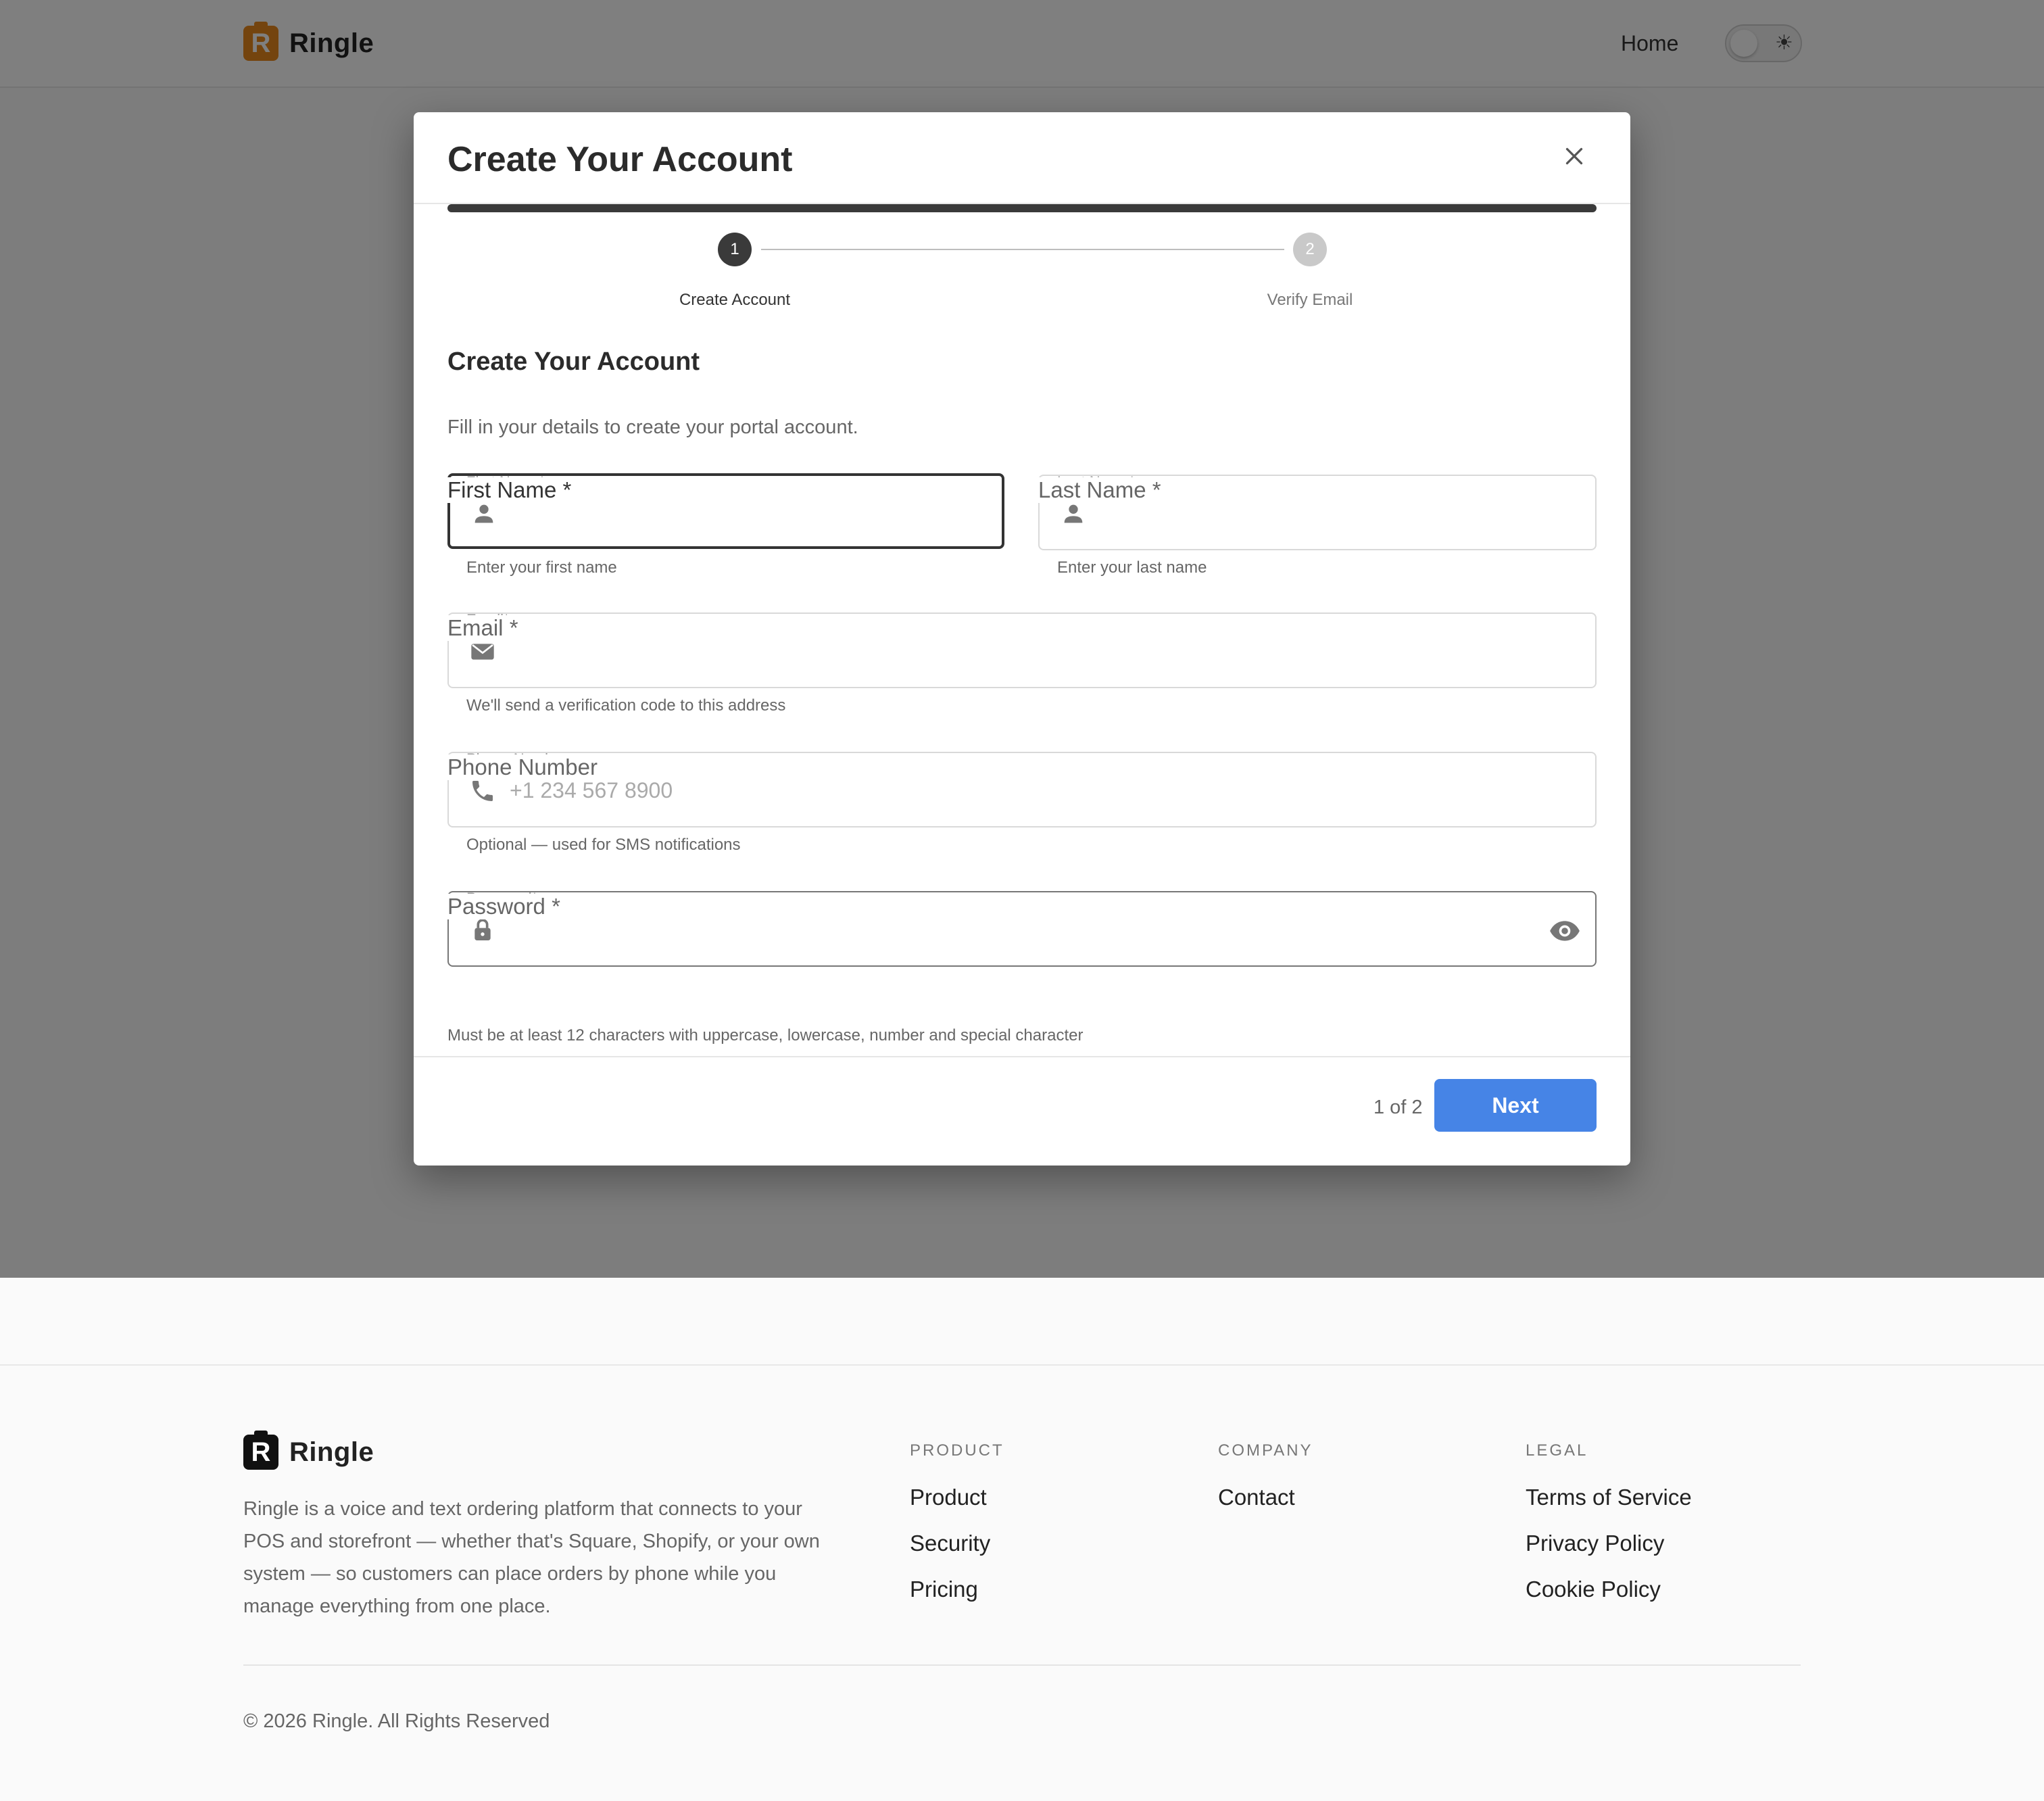 The image size is (2044, 1801). Describe the element at coordinates (503, 906) in the screenshot. I see `password-label: Password *` at that location.